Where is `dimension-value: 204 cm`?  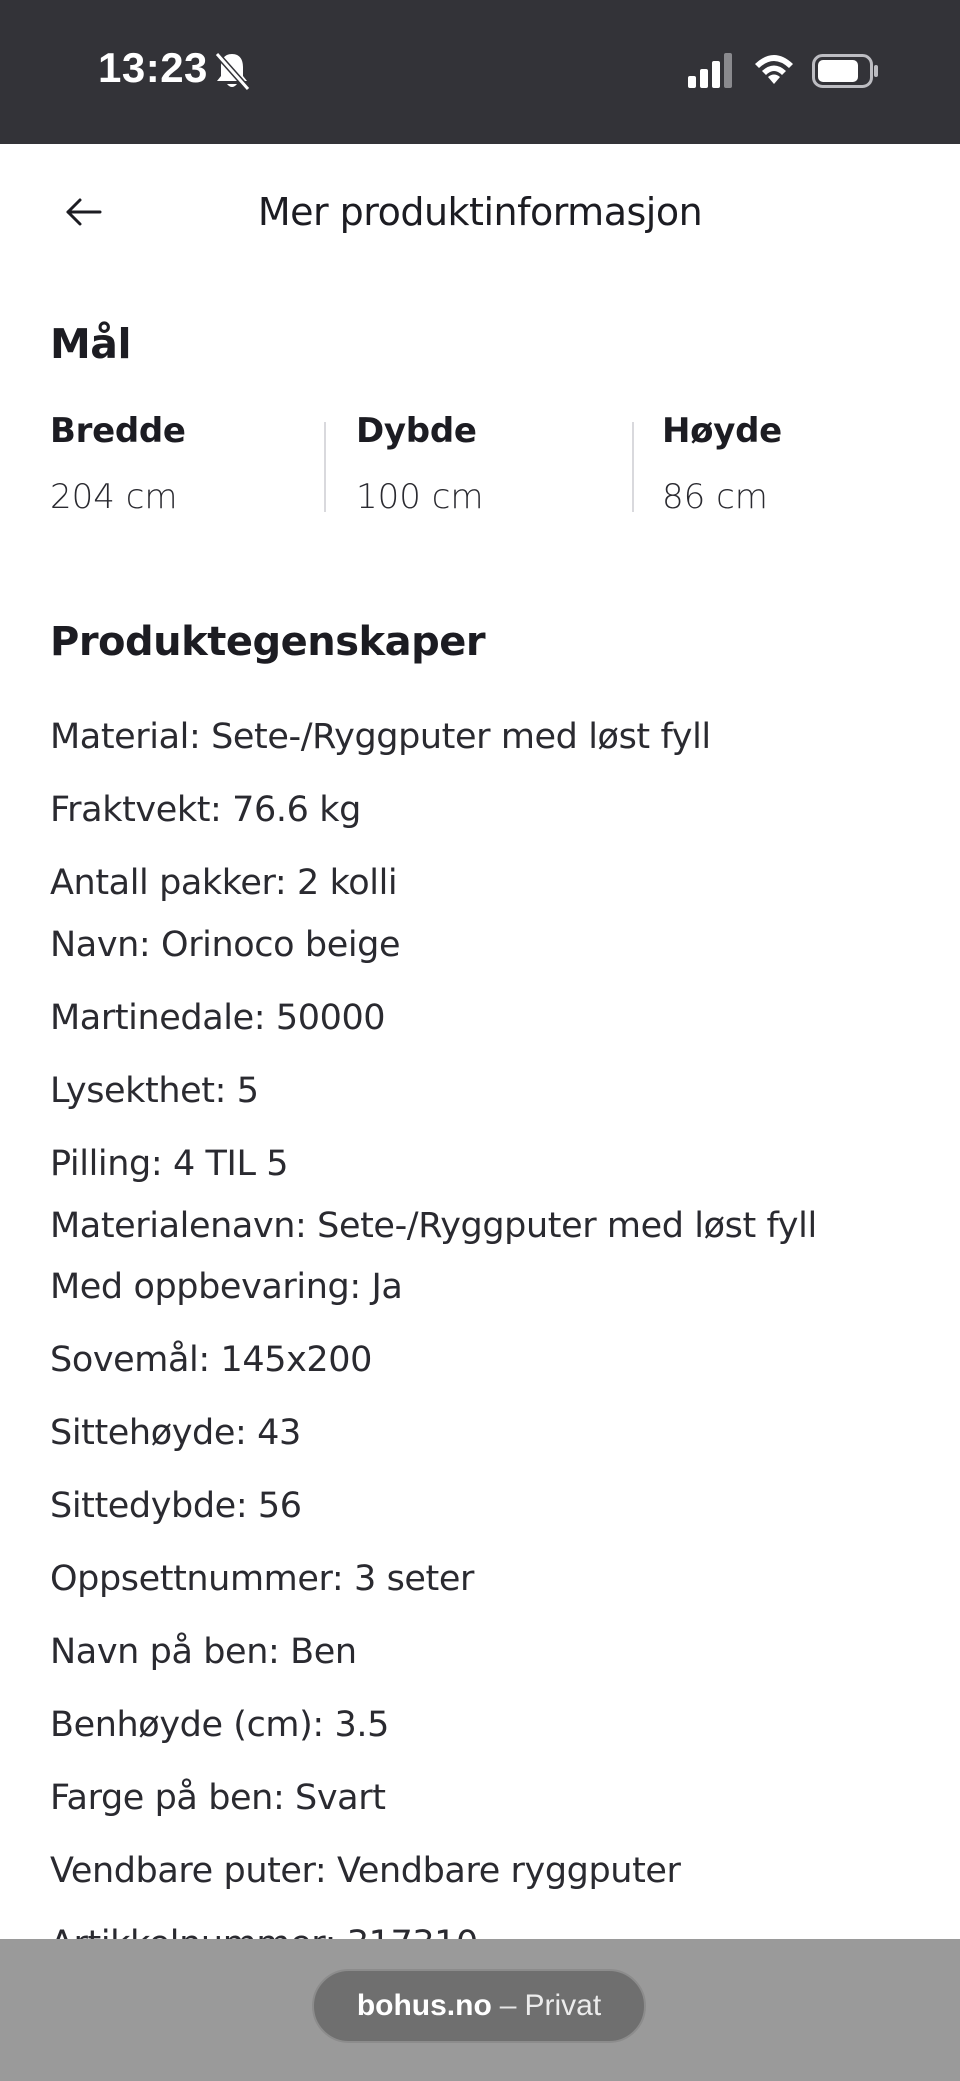 dimension-value: 204 cm is located at coordinates (114, 497).